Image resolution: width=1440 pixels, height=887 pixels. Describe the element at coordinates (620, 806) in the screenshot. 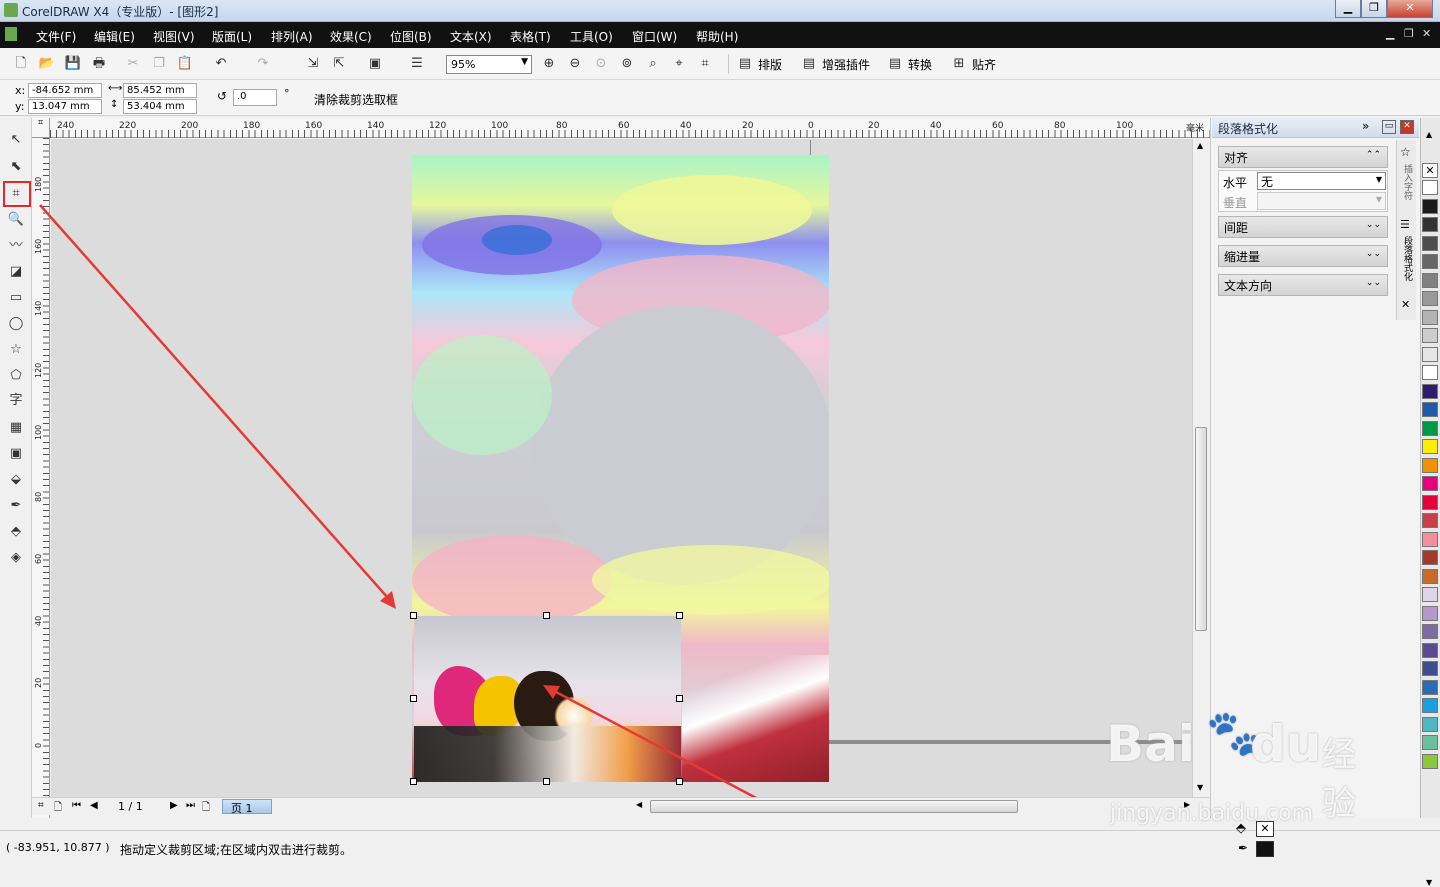

I see `page-navigator-bar: ⌗ 🗋 ⏮ ◀ 1 / 1 ▶ ⏭ 🗋 页 1 ◀ ▶` at that location.